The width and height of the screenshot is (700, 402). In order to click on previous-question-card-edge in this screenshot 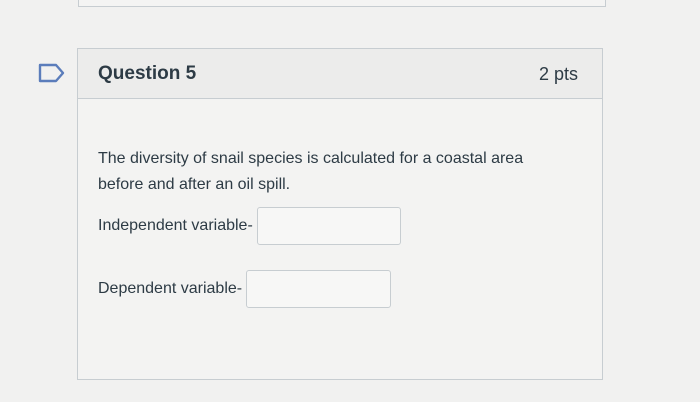, I will do `click(342, 3)`.